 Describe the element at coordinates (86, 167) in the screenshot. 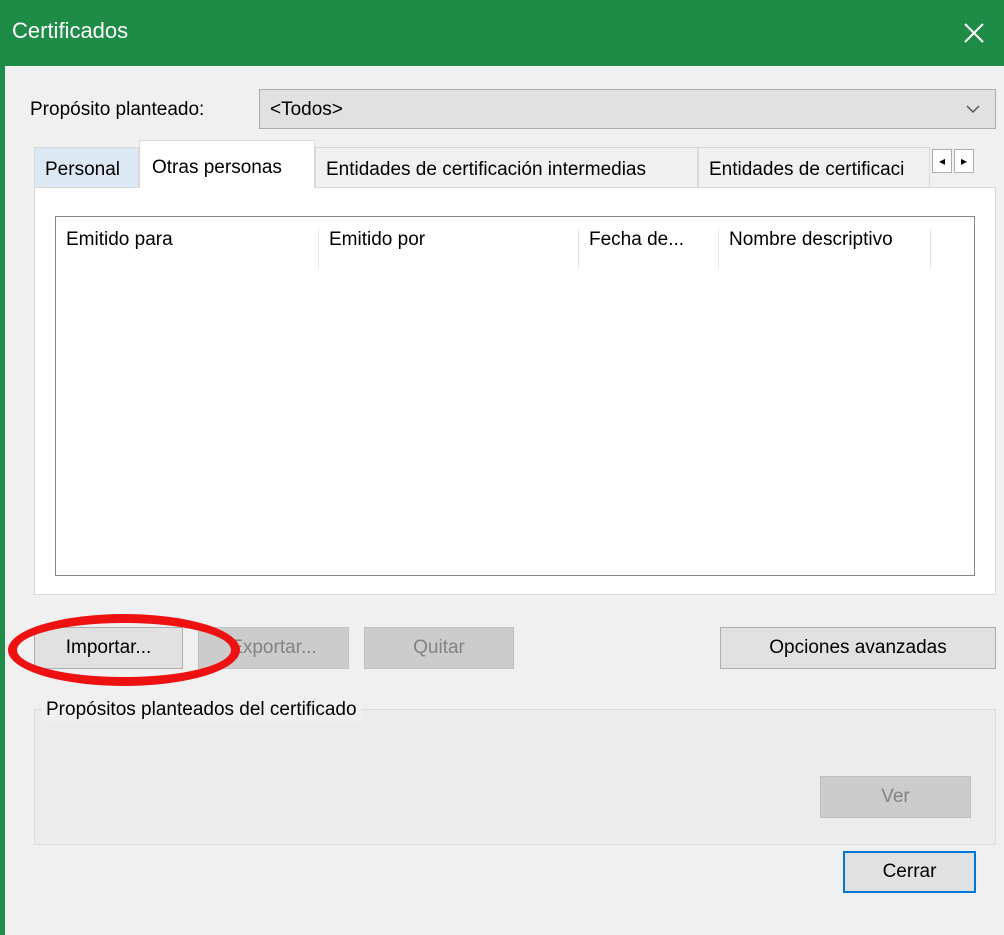

I see `tab-personal: Personal` at that location.